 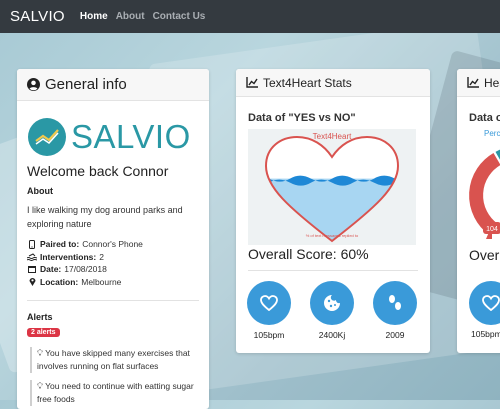 I want to click on location-value: Melbourne, so click(x=101, y=281).